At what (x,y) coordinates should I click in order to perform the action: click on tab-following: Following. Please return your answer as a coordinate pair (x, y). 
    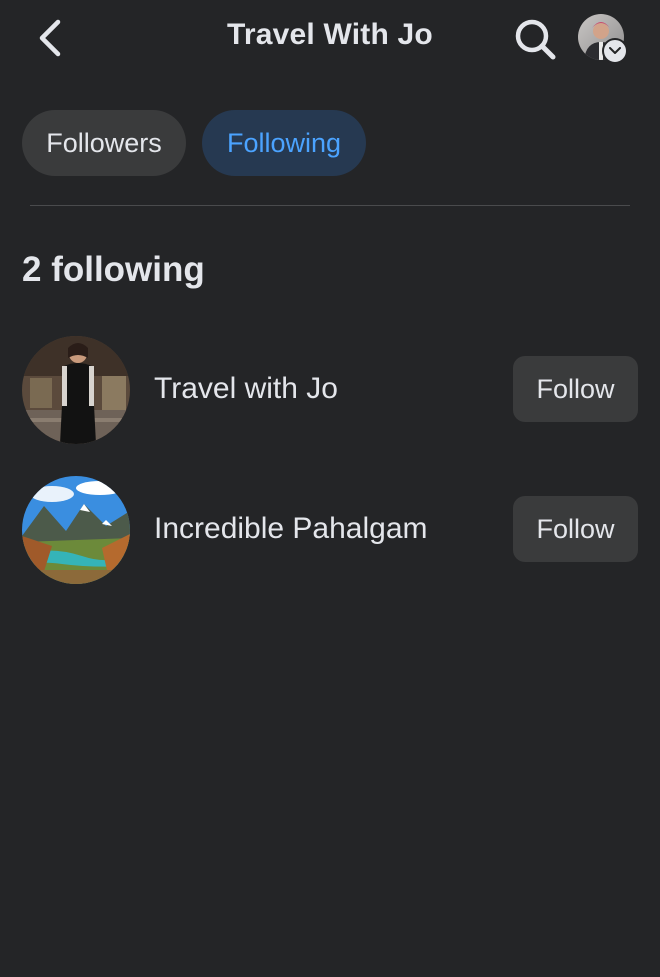
    Looking at the image, I should click on (284, 143).